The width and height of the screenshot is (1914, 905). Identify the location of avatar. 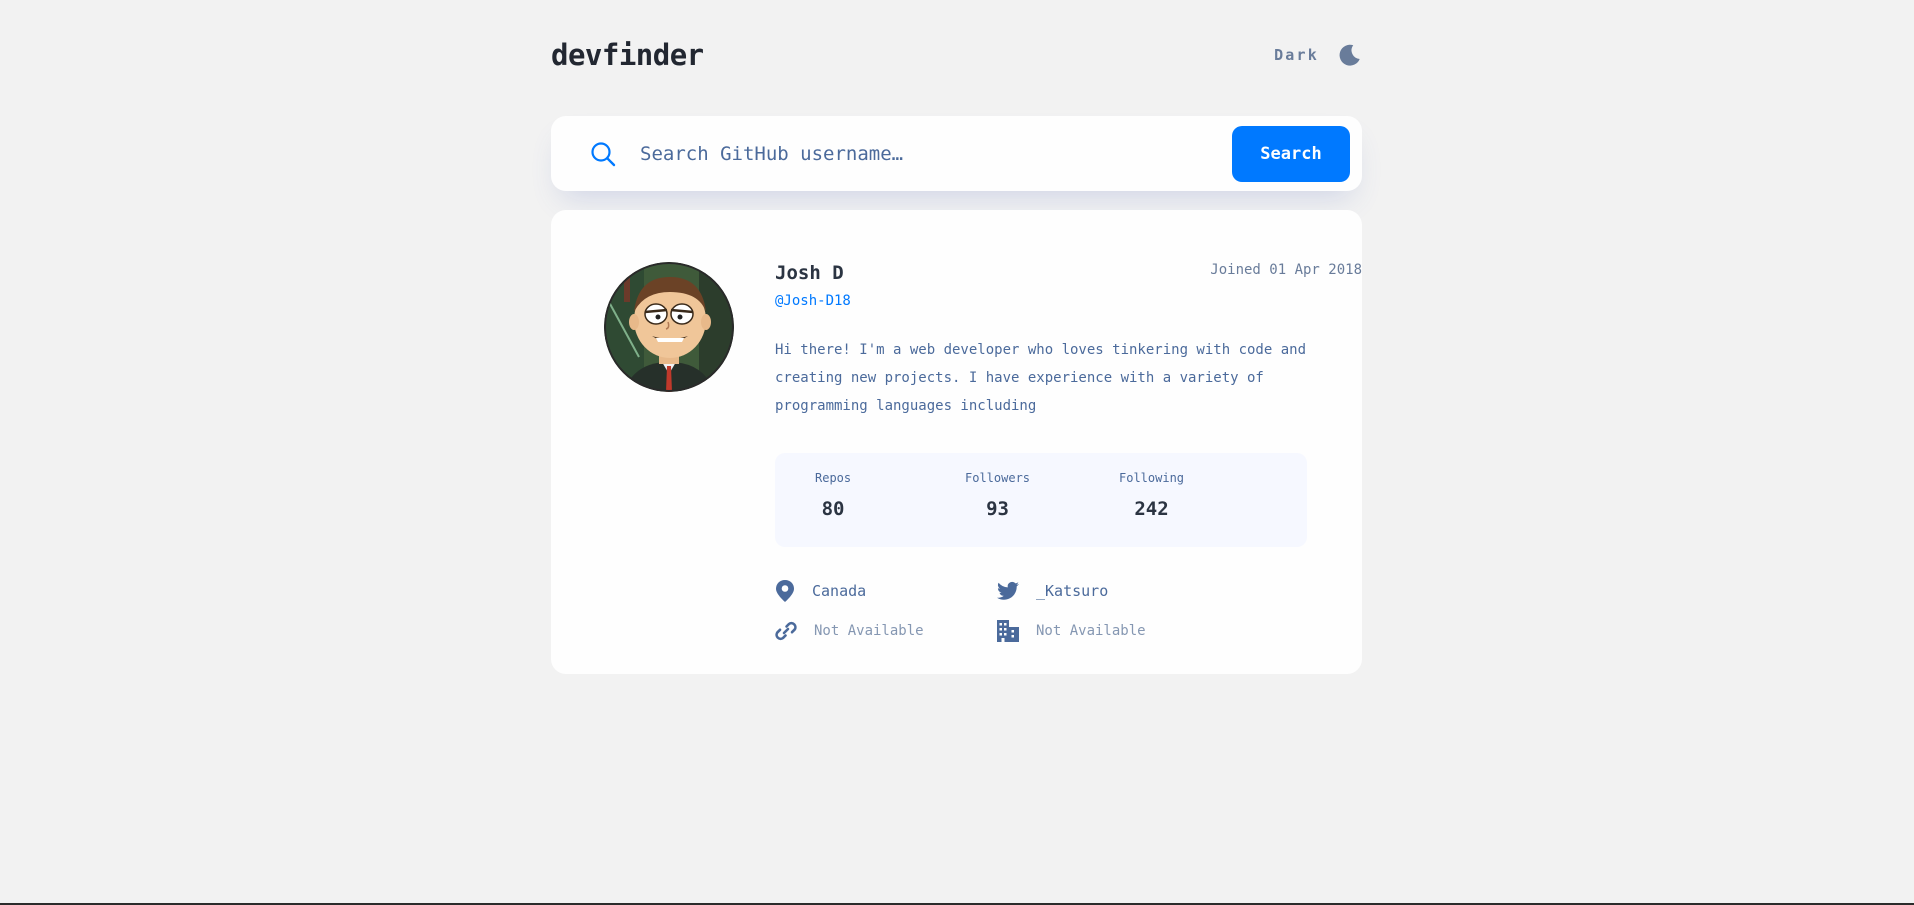
(669, 327).